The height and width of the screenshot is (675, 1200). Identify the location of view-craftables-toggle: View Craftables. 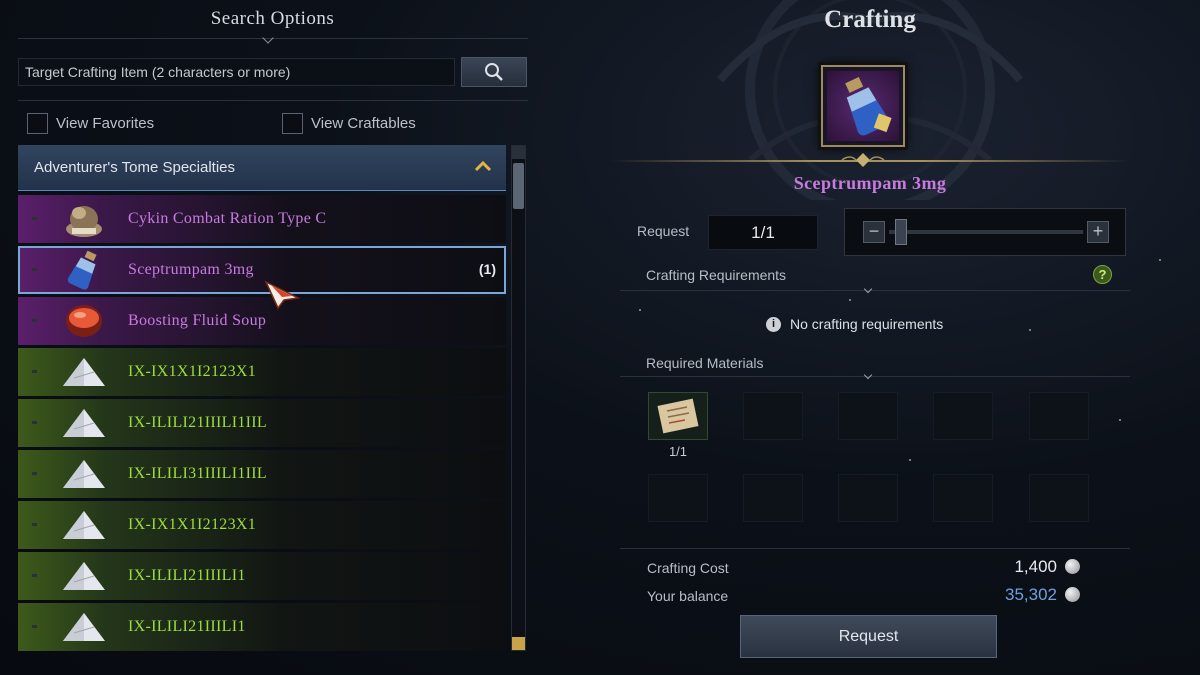
(349, 123).